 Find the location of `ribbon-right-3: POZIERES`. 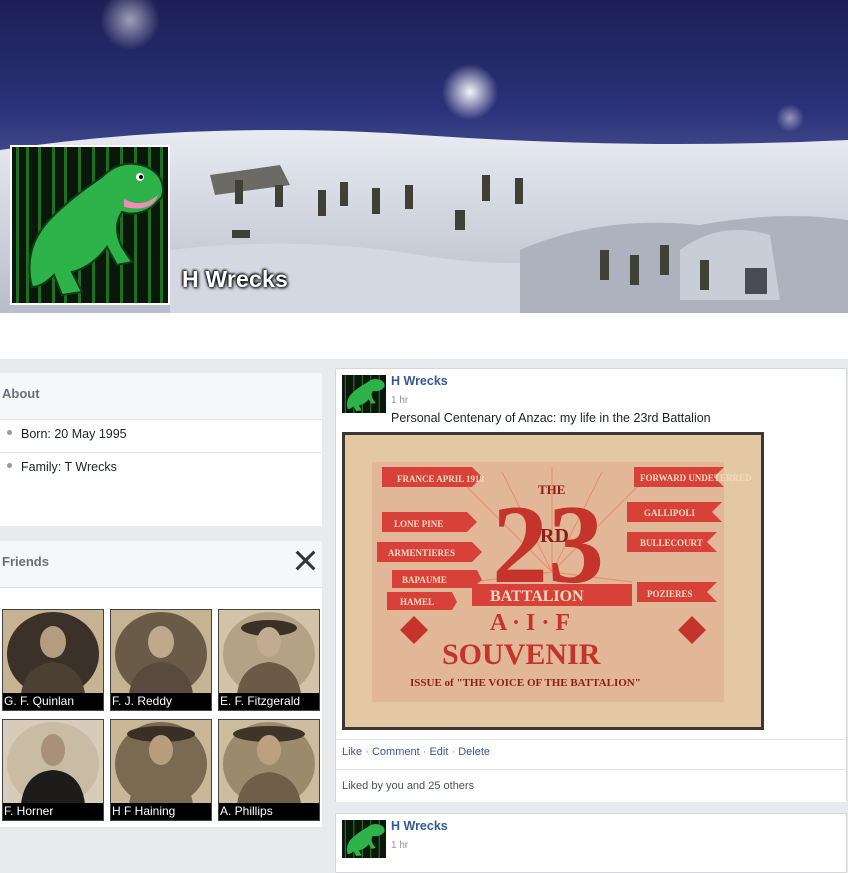

ribbon-right-3: POZIERES is located at coordinates (670, 594).